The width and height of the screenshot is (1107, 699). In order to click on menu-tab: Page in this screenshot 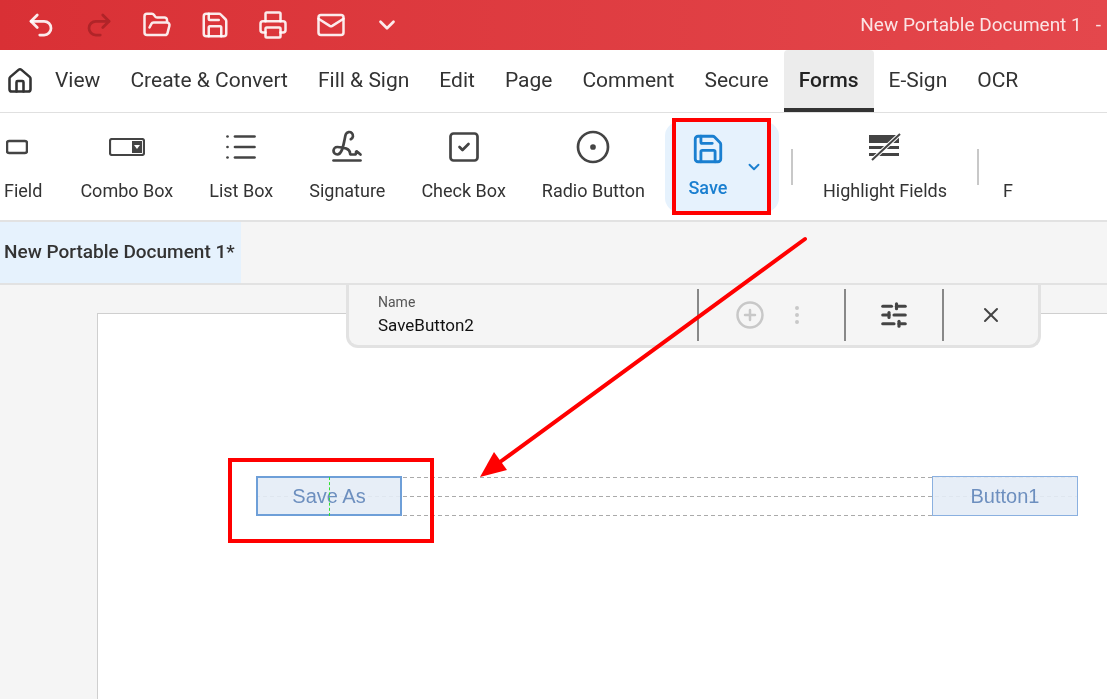, I will do `click(528, 81)`.